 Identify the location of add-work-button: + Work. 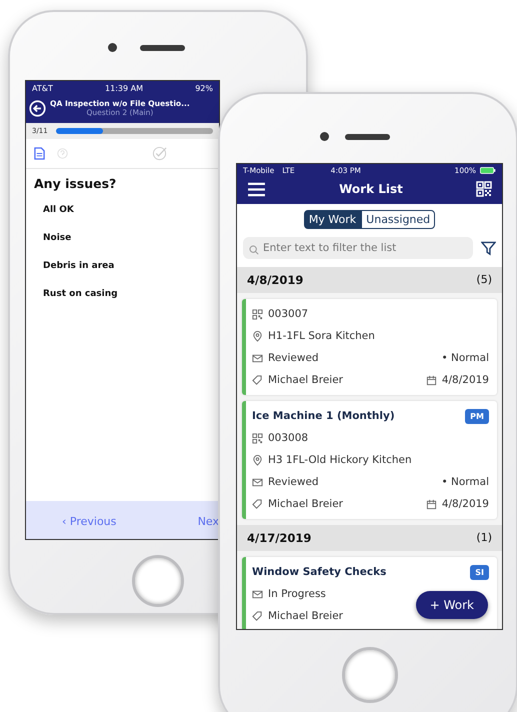
(452, 605).